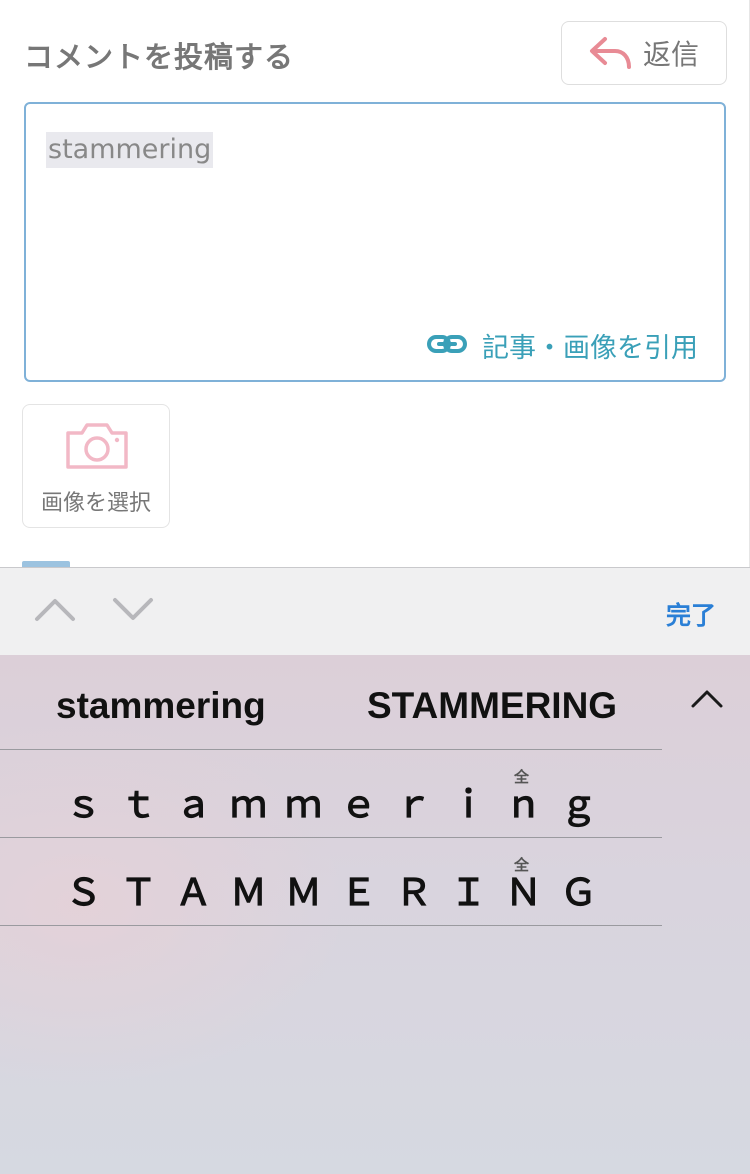  I want to click on chevron-down-icon, so click(133, 609).